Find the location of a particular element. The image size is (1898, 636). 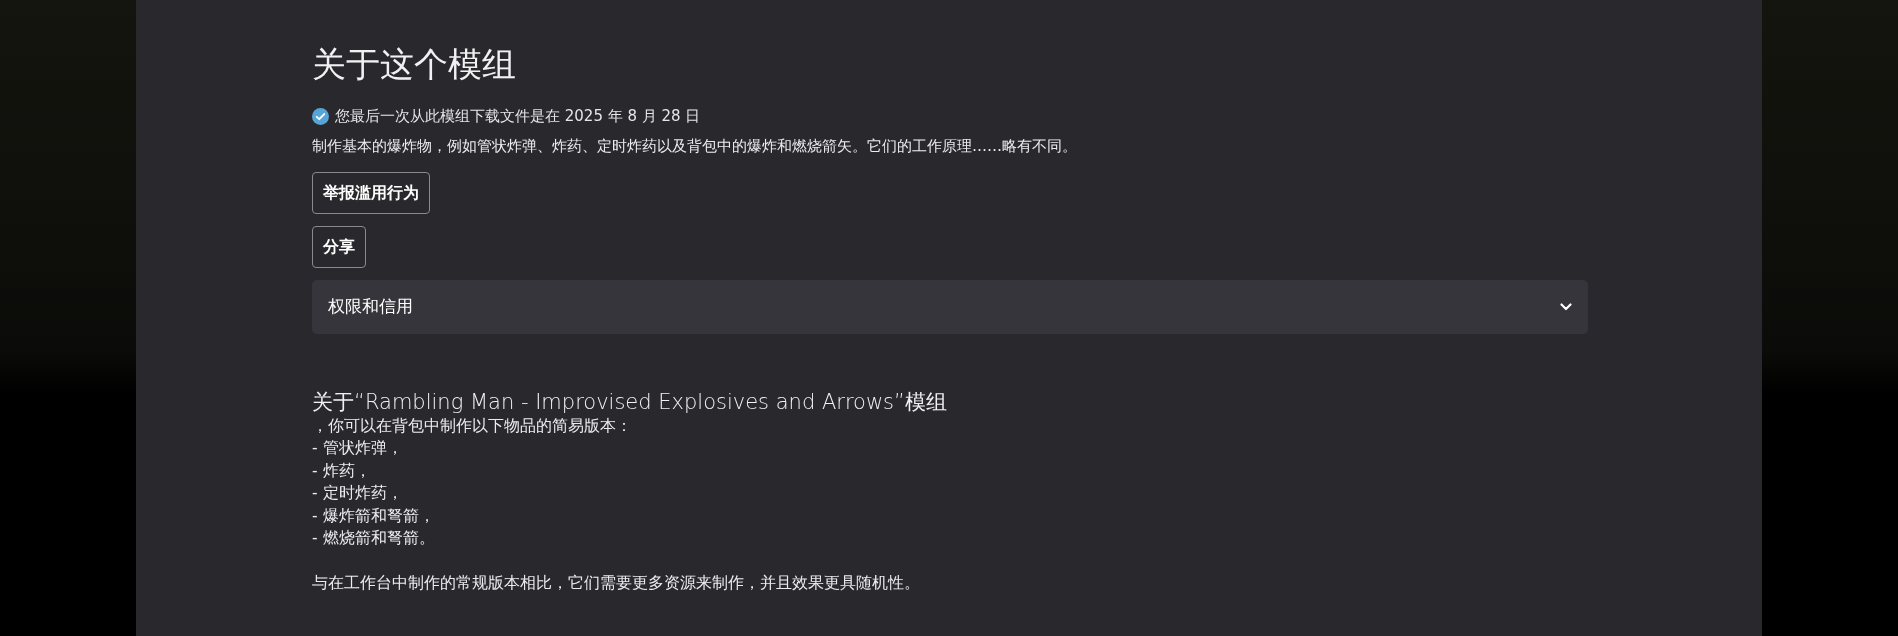

text-line: 与在工作台中制作的常规版本相比，它们需要更多资源来制作，并且效果更具随机性。 is located at coordinates (616, 583).